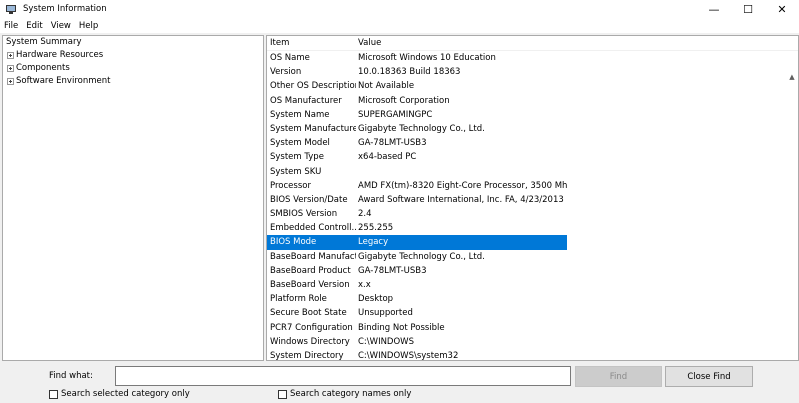 Image resolution: width=799 pixels, height=403 pixels. What do you see at coordinates (310, 285) in the screenshot?
I see `row-item-cell: BaseBoard Version` at bounding box center [310, 285].